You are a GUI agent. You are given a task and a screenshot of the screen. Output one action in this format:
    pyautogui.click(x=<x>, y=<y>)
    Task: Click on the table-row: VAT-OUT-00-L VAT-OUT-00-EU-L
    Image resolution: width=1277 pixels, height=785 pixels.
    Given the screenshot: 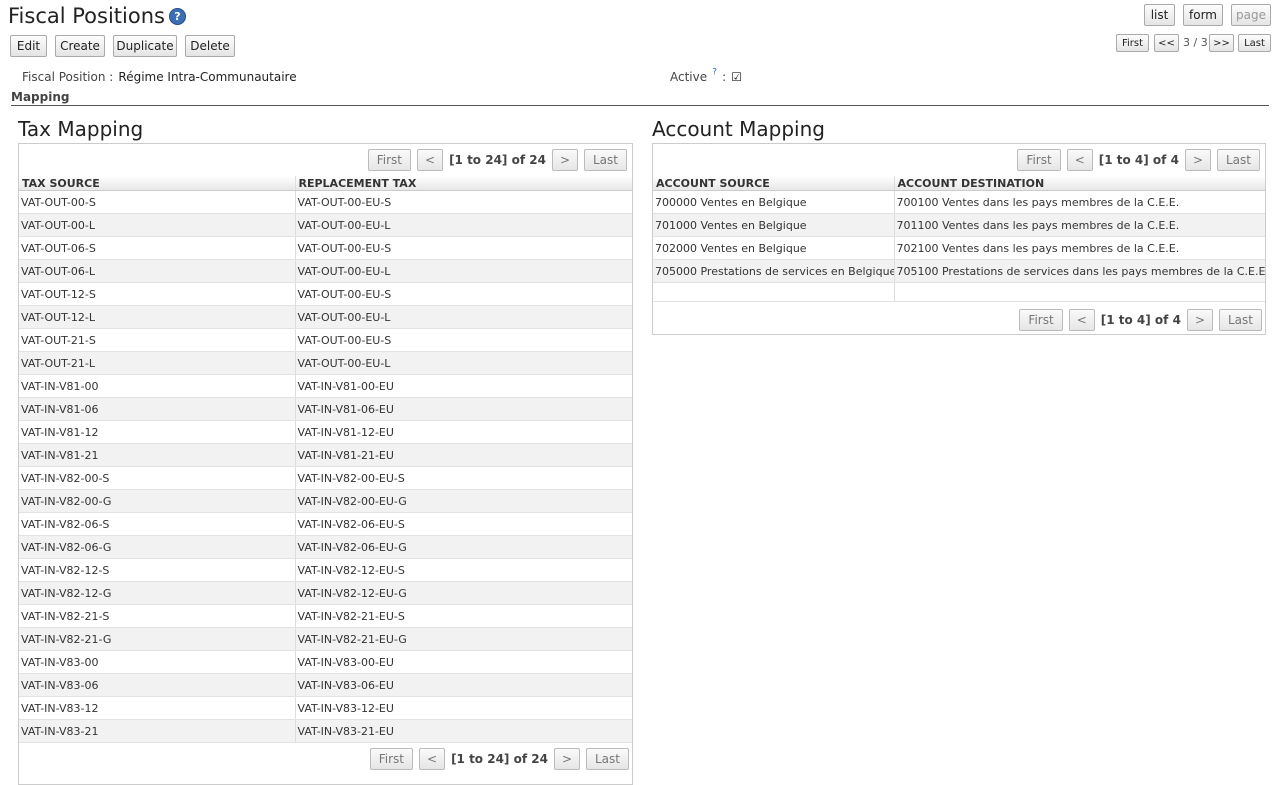 What is the action you would take?
    pyautogui.click(x=325, y=225)
    